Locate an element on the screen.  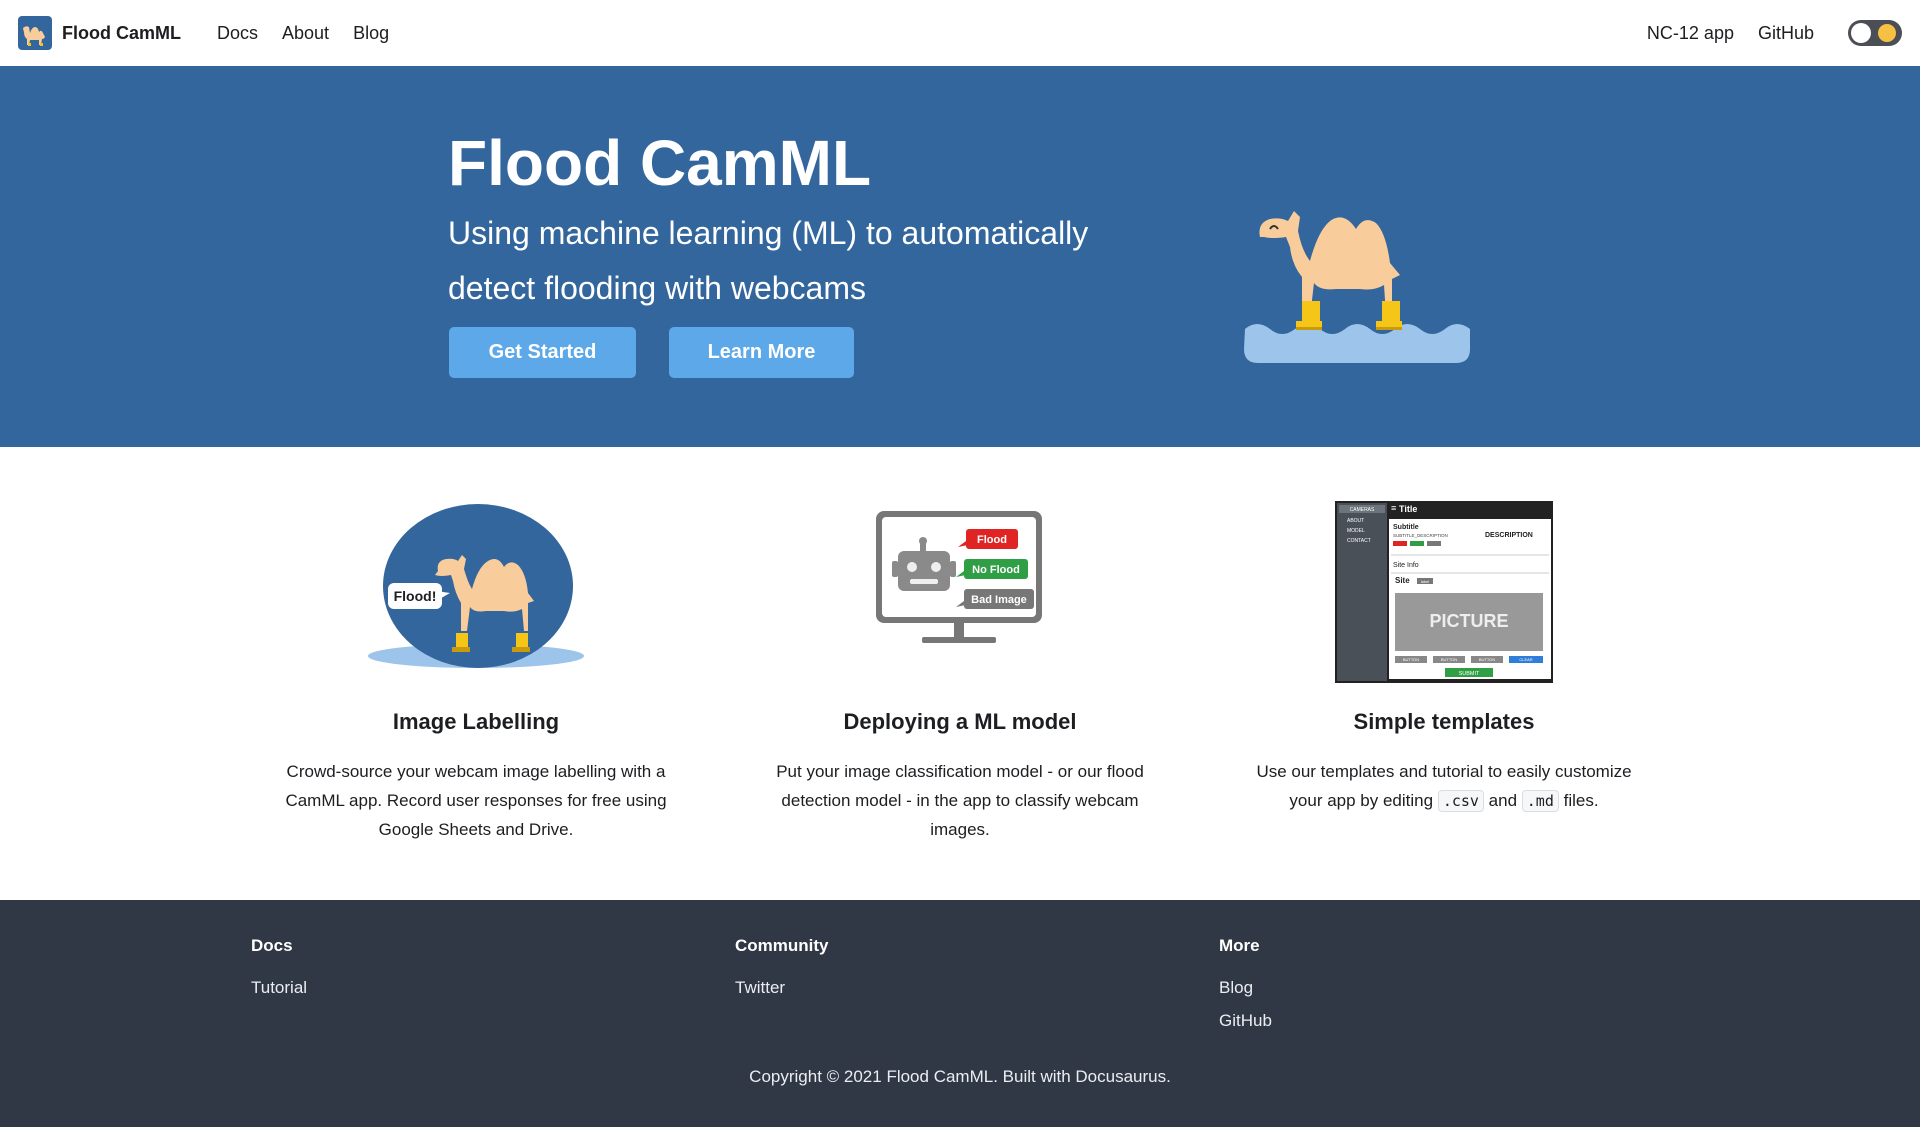
toggle-knob is located at coordinates (1861, 33).